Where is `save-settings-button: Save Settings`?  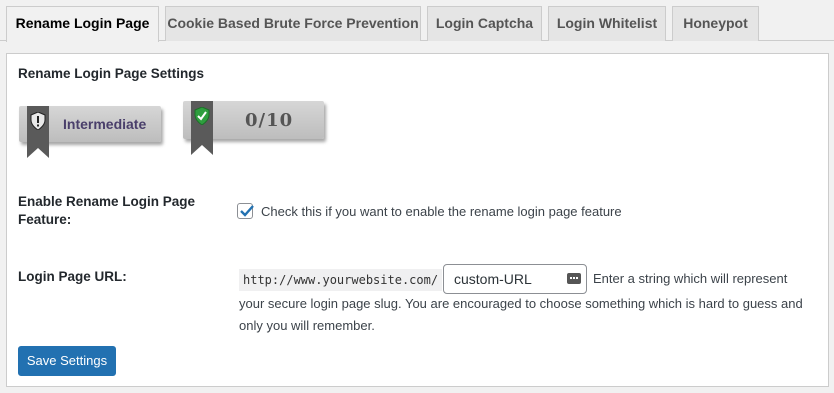 save-settings-button: Save Settings is located at coordinates (67, 361).